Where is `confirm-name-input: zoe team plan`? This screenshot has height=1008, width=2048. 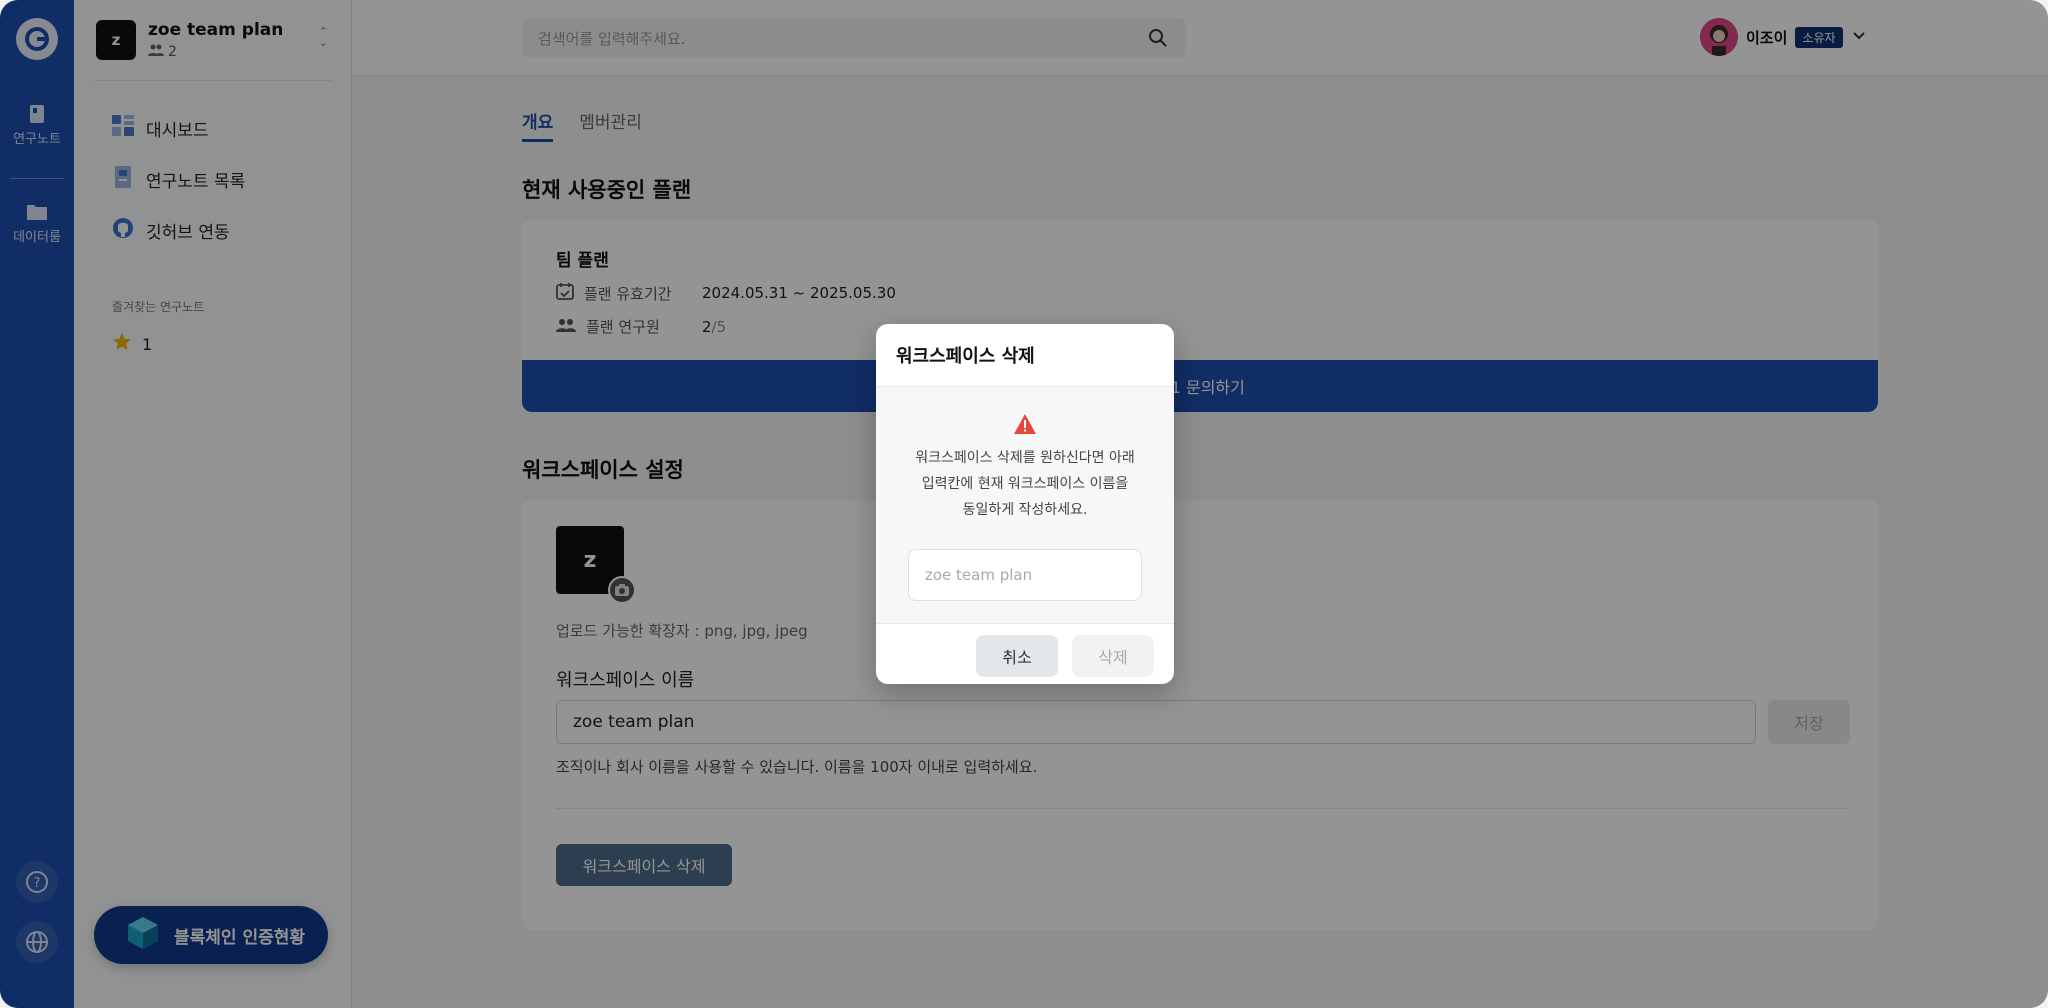 confirm-name-input: zoe team plan is located at coordinates (1025, 575).